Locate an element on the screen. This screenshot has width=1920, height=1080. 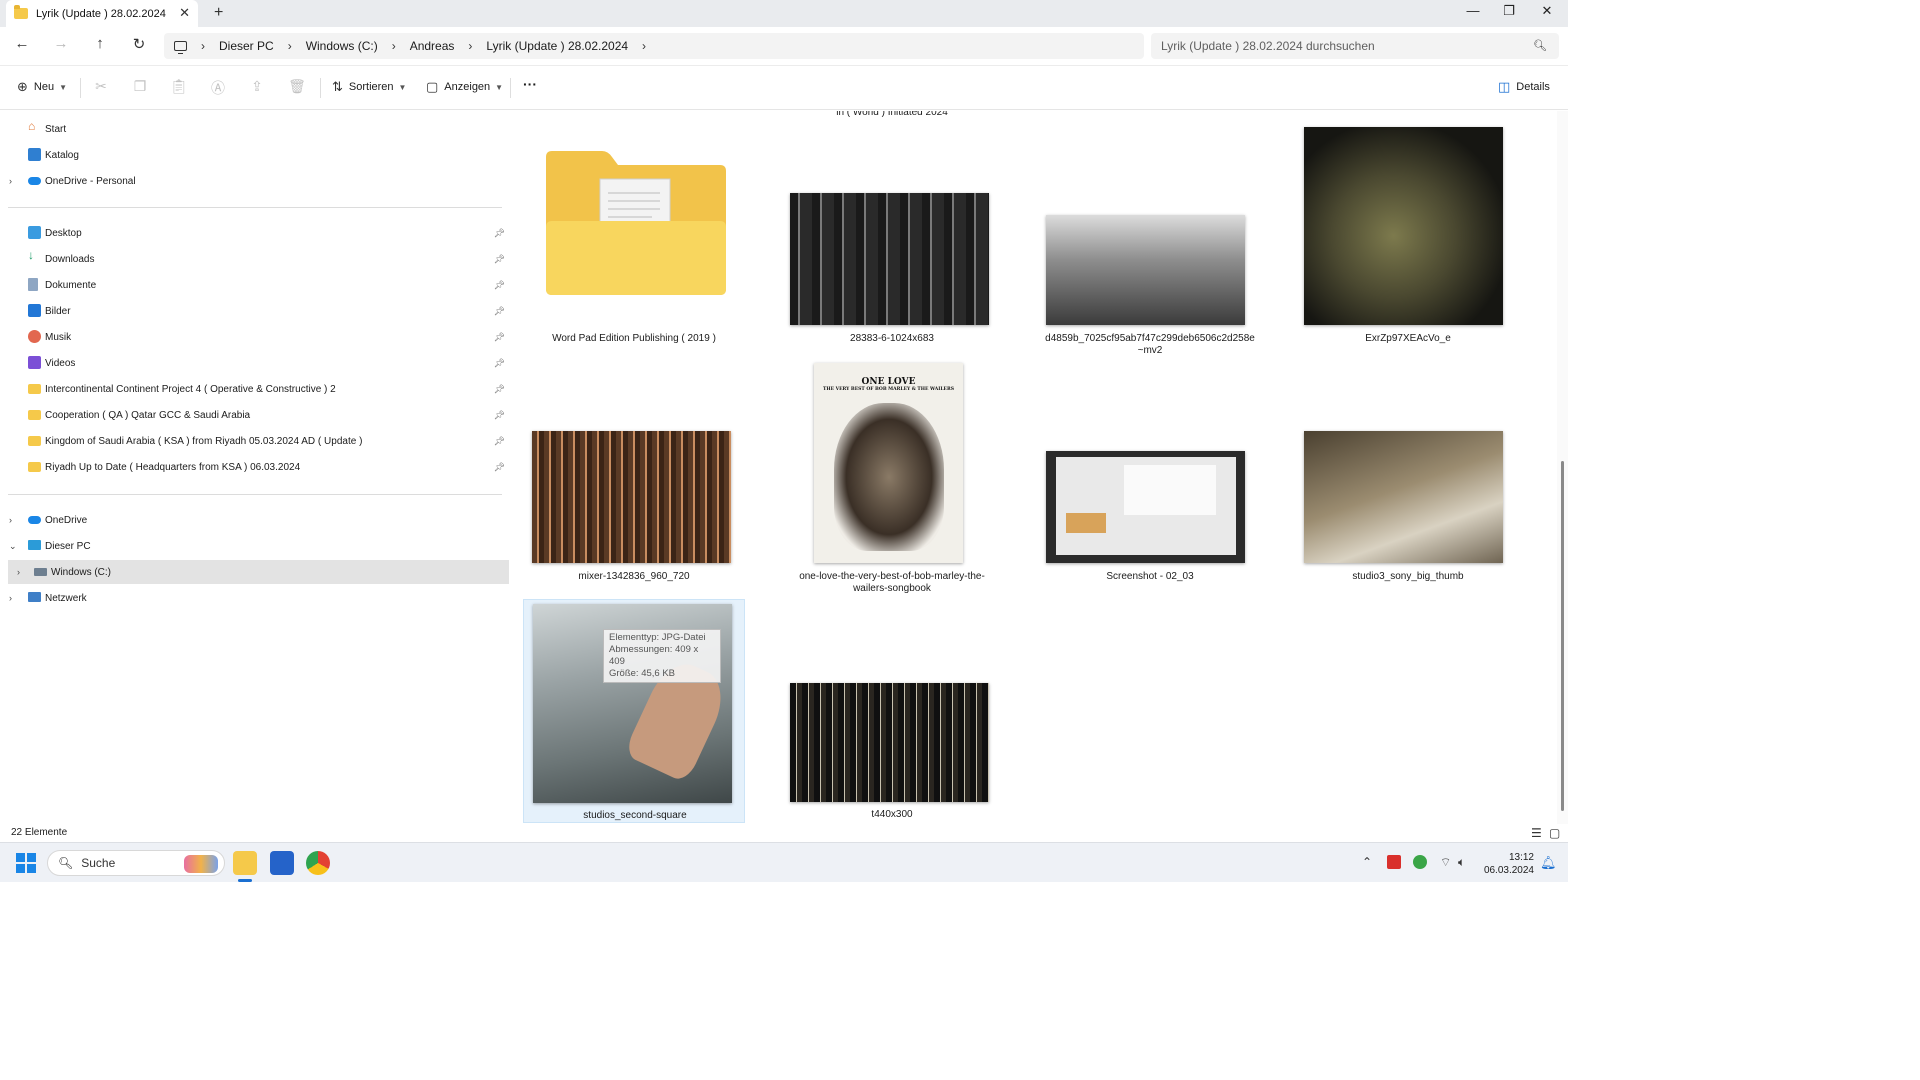
maximize-button: ❐ is located at coordinates (1509, 11).